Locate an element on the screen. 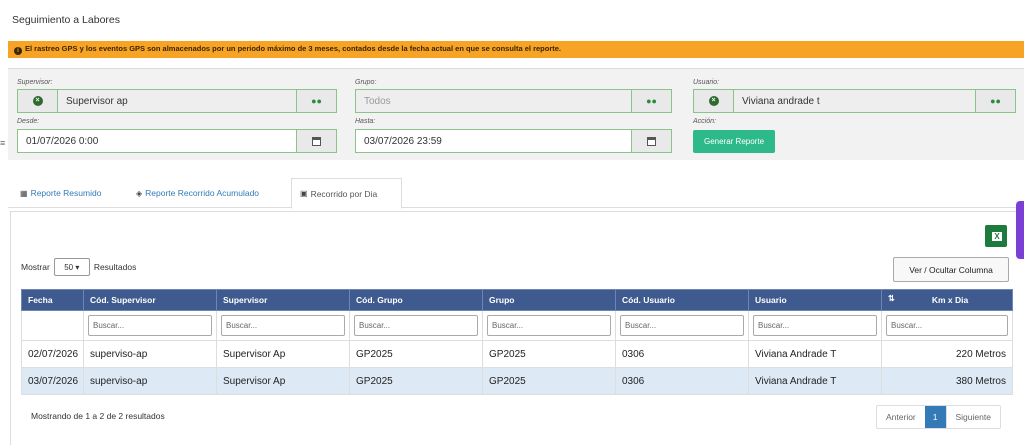 Image resolution: width=1024 pixels, height=445 pixels. cell-fecha: 02/07/2026 is located at coordinates (52, 354).